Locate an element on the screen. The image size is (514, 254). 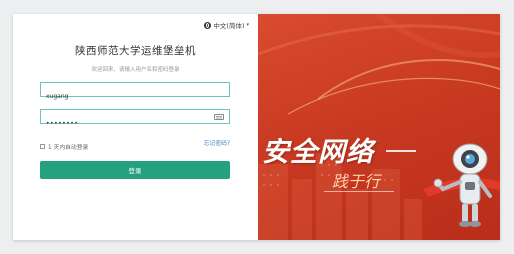
username-input is located at coordinates (135, 96).